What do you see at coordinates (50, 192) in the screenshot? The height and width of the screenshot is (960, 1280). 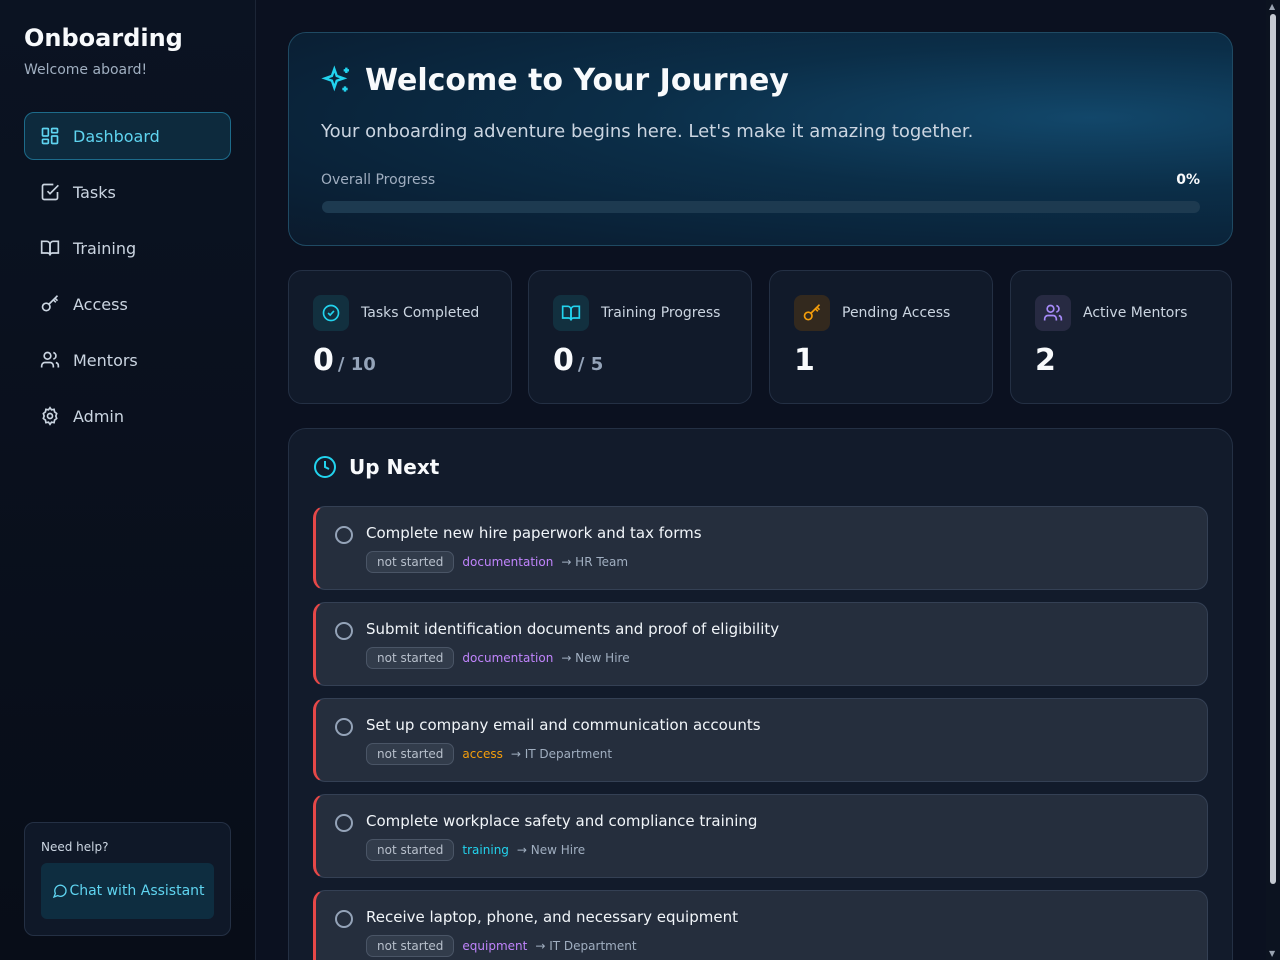 I see `checkbox-icon` at bounding box center [50, 192].